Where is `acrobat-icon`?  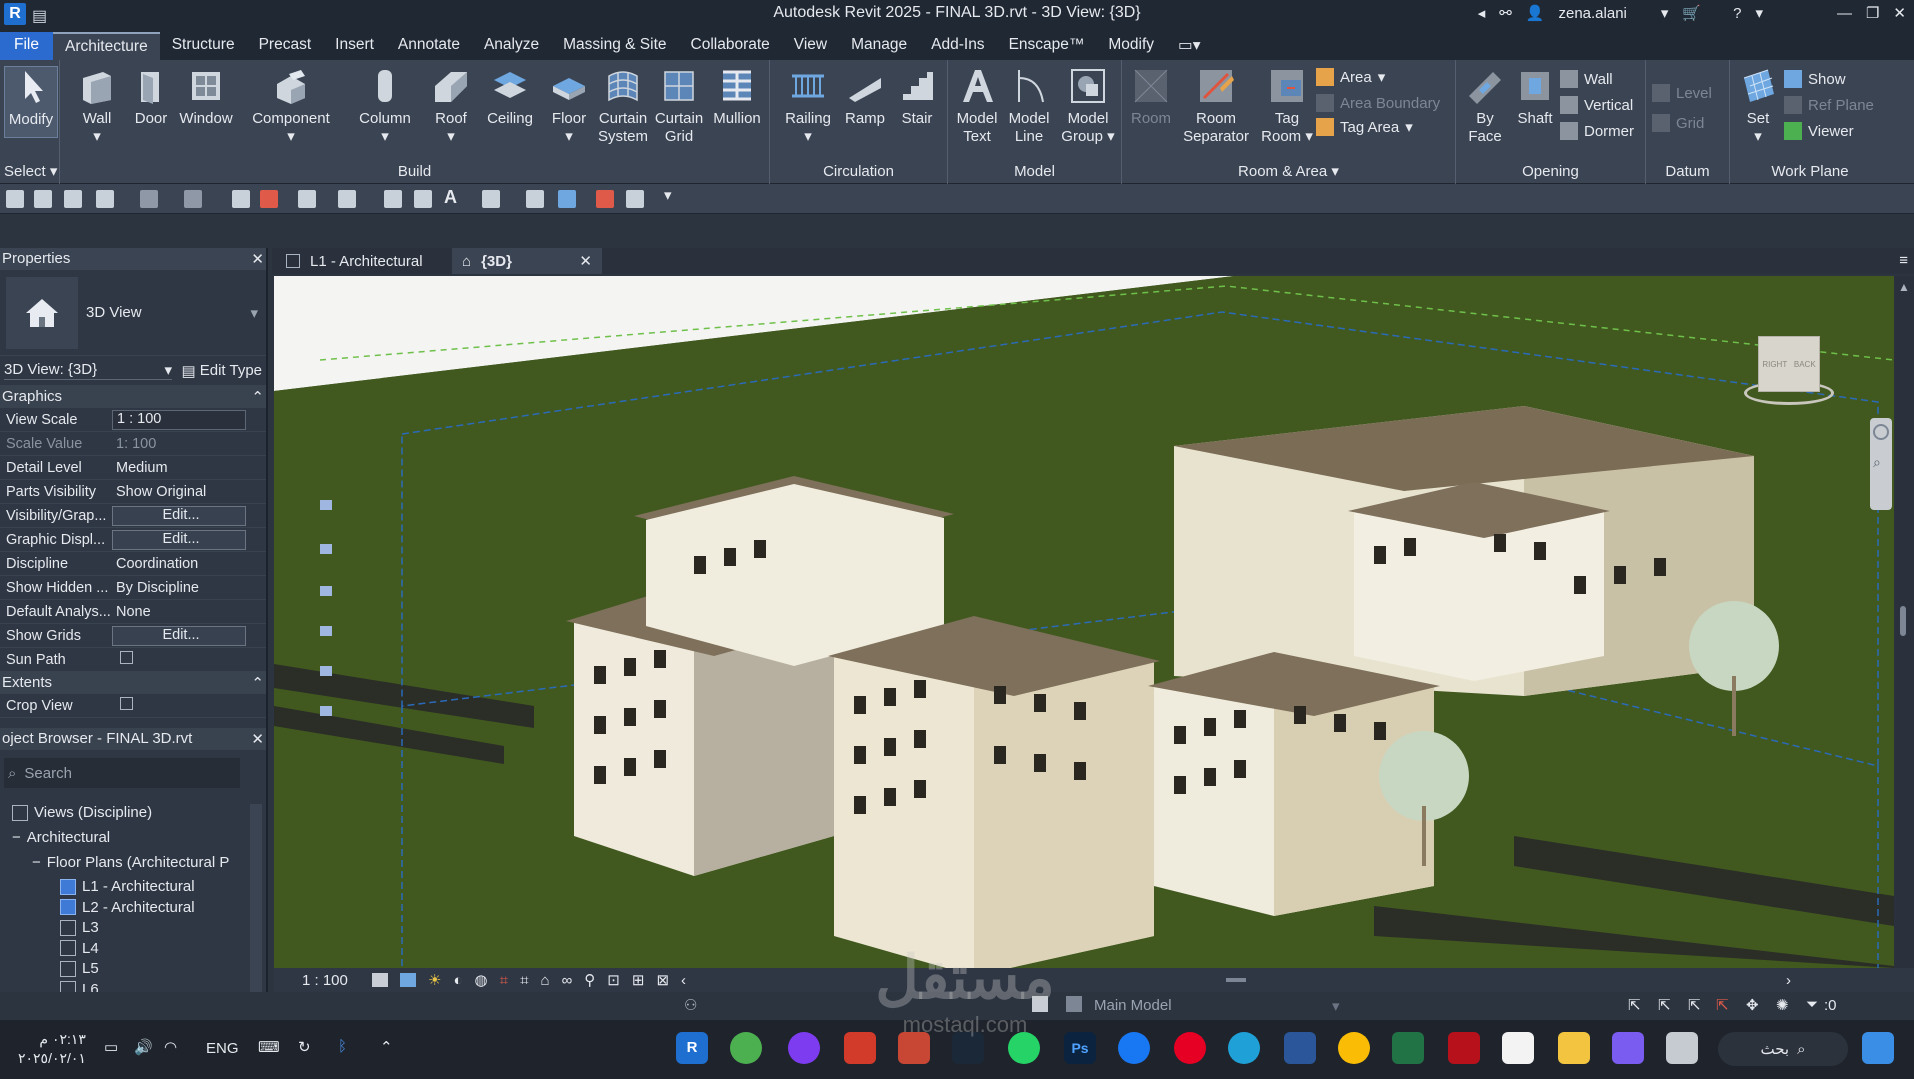 acrobat-icon is located at coordinates (1464, 1048).